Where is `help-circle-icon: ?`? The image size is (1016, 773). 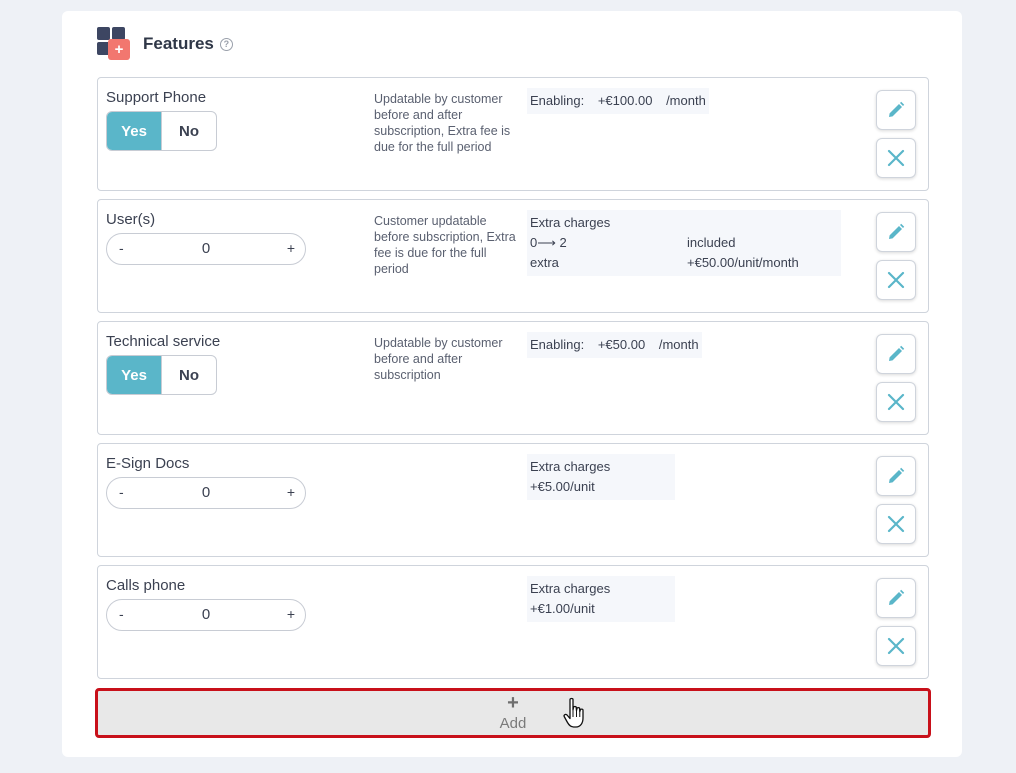
help-circle-icon: ? is located at coordinates (226, 44).